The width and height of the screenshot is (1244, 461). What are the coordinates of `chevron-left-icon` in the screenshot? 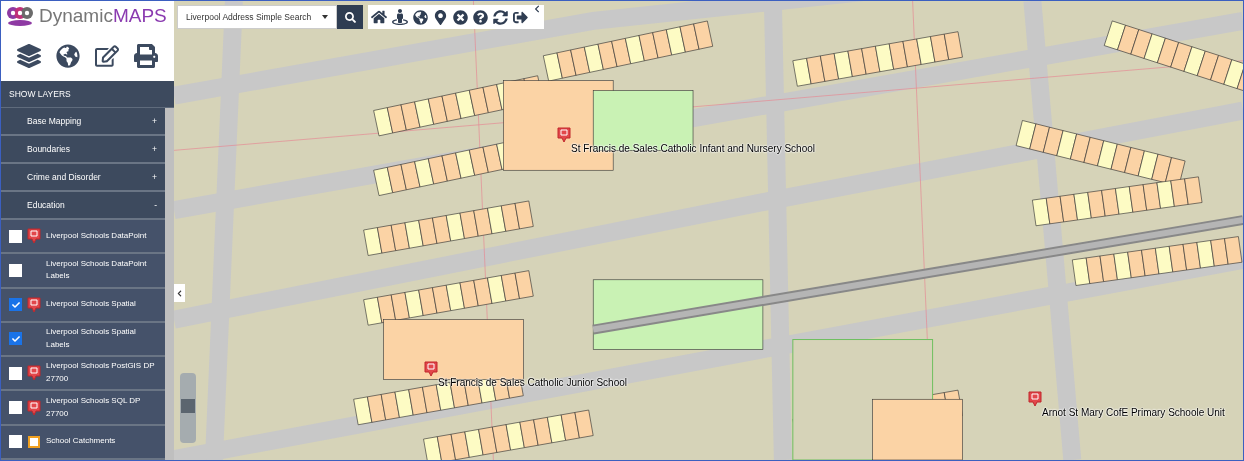 It's located at (179, 293).